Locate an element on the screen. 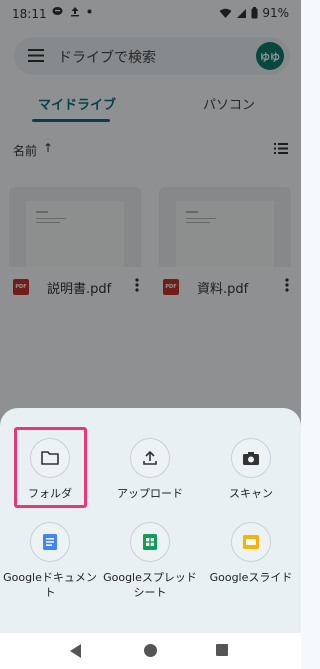 The height and width of the screenshot is (669, 320). highlight-frame is located at coordinates (50, 467).